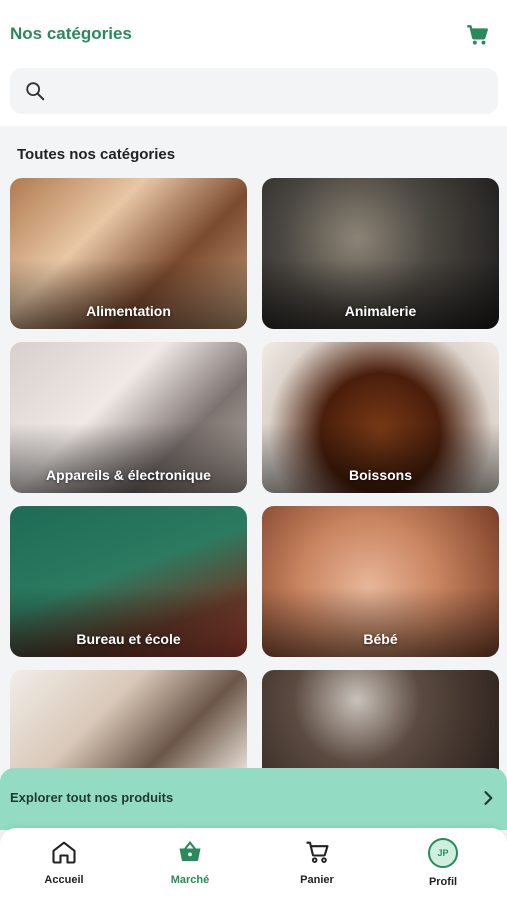 The image size is (507, 900). What do you see at coordinates (380, 581) in the screenshot?
I see `category-card-bebe: Bébé` at bounding box center [380, 581].